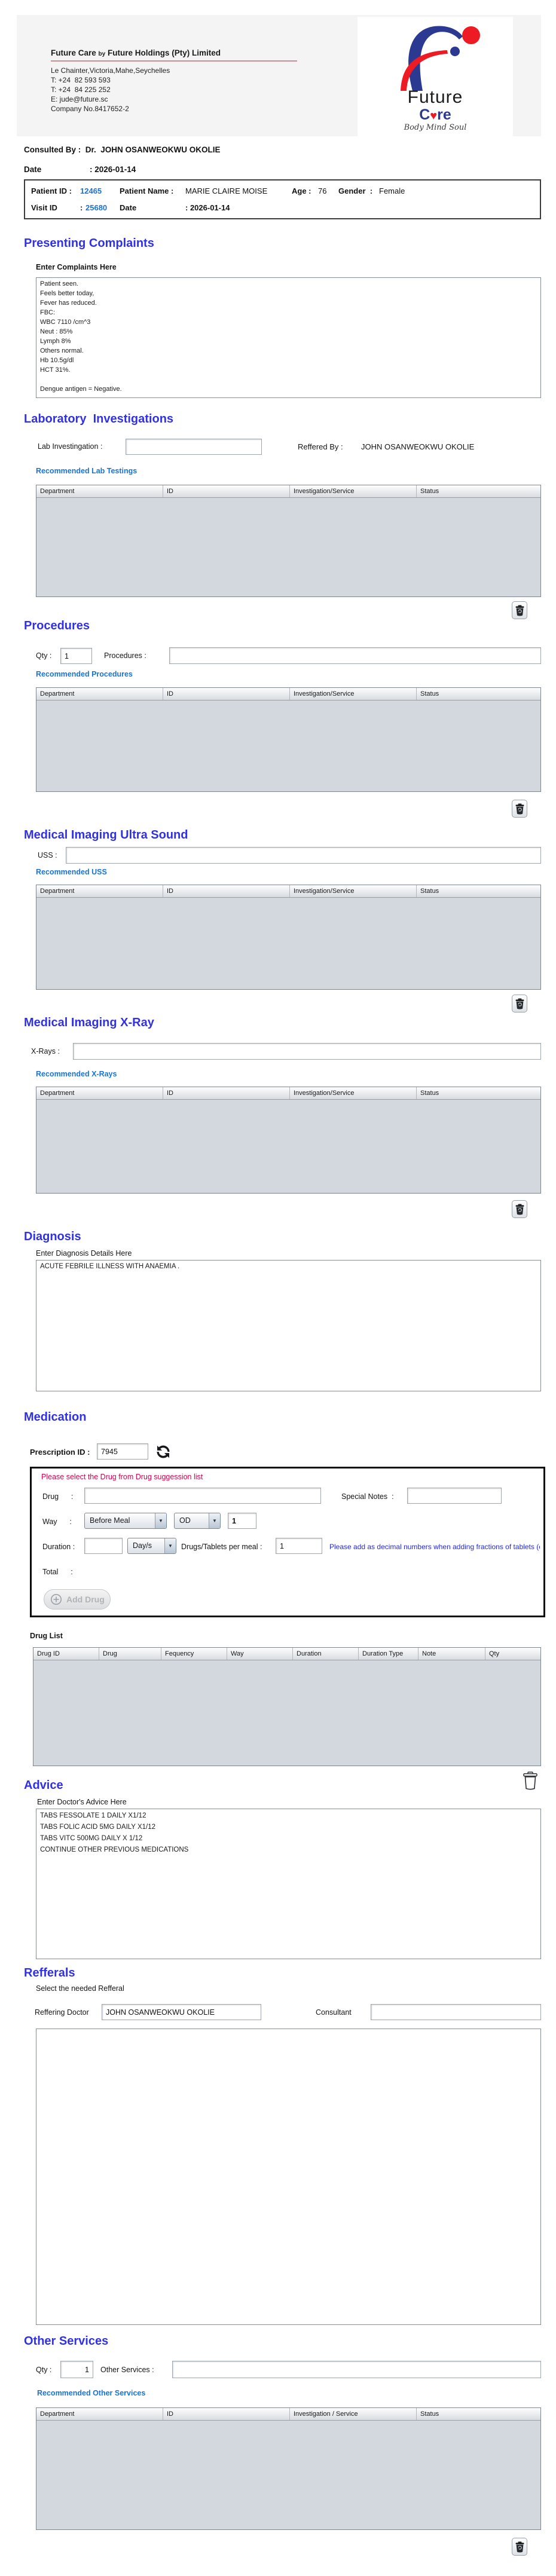 The width and height of the screenshot is (556, 2576). I want to click on referrals-list-box, so click(289, 2177).